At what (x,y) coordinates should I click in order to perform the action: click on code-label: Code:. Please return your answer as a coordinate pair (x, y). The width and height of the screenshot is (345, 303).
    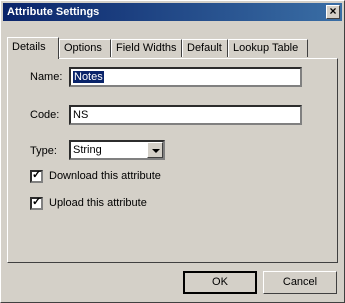
    Looking at the image, I should click on (45, 115).